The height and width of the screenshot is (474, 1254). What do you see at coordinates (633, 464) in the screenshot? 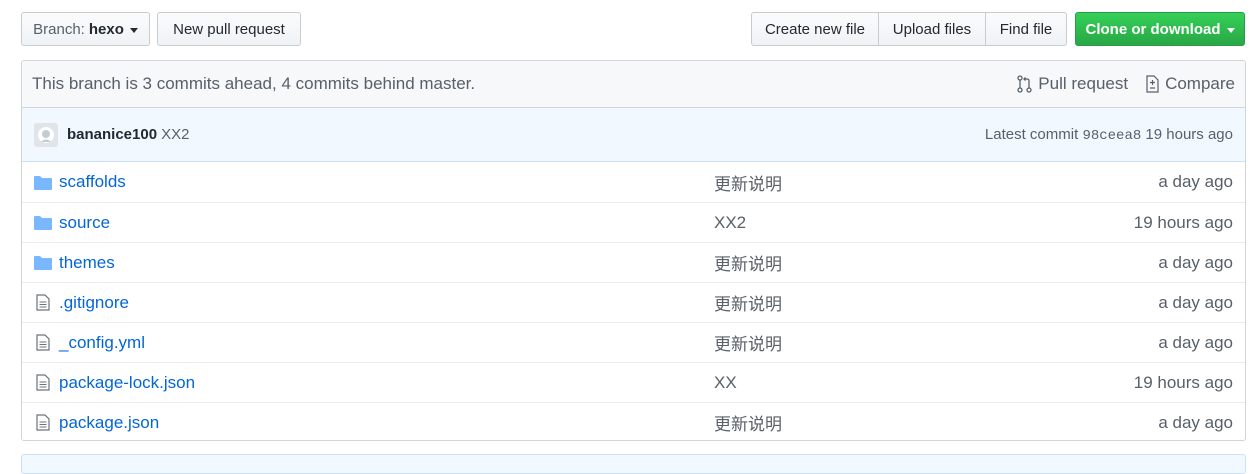
I see `readme-header` at bounding box center [633, 464].